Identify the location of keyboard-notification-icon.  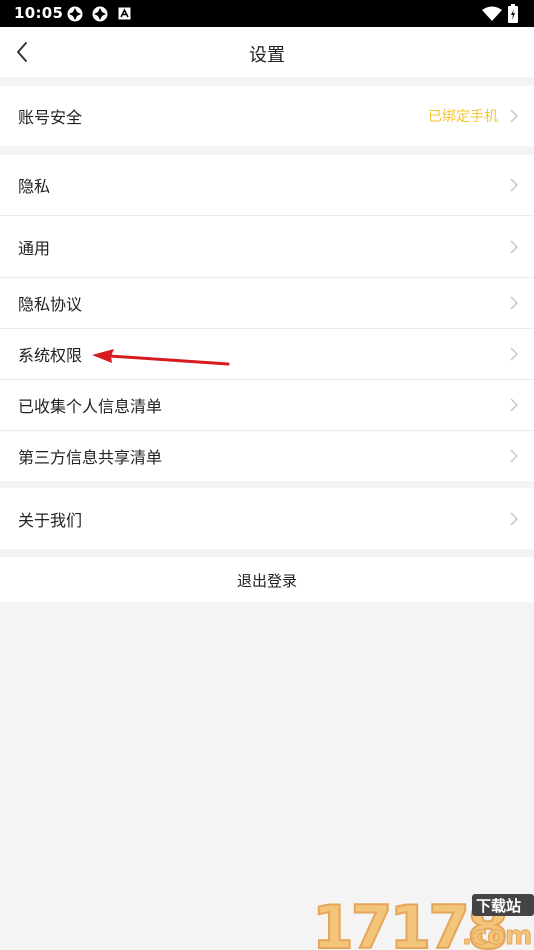
(124, 13).